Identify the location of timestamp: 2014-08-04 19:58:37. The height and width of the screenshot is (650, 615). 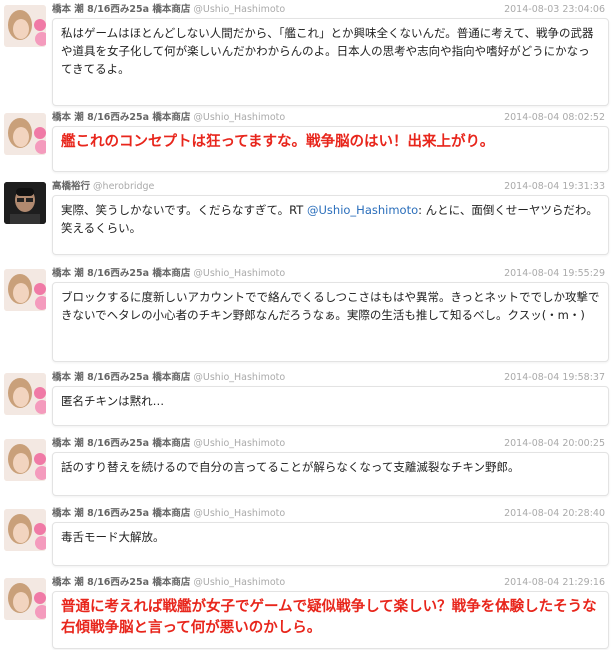
(554, 378).